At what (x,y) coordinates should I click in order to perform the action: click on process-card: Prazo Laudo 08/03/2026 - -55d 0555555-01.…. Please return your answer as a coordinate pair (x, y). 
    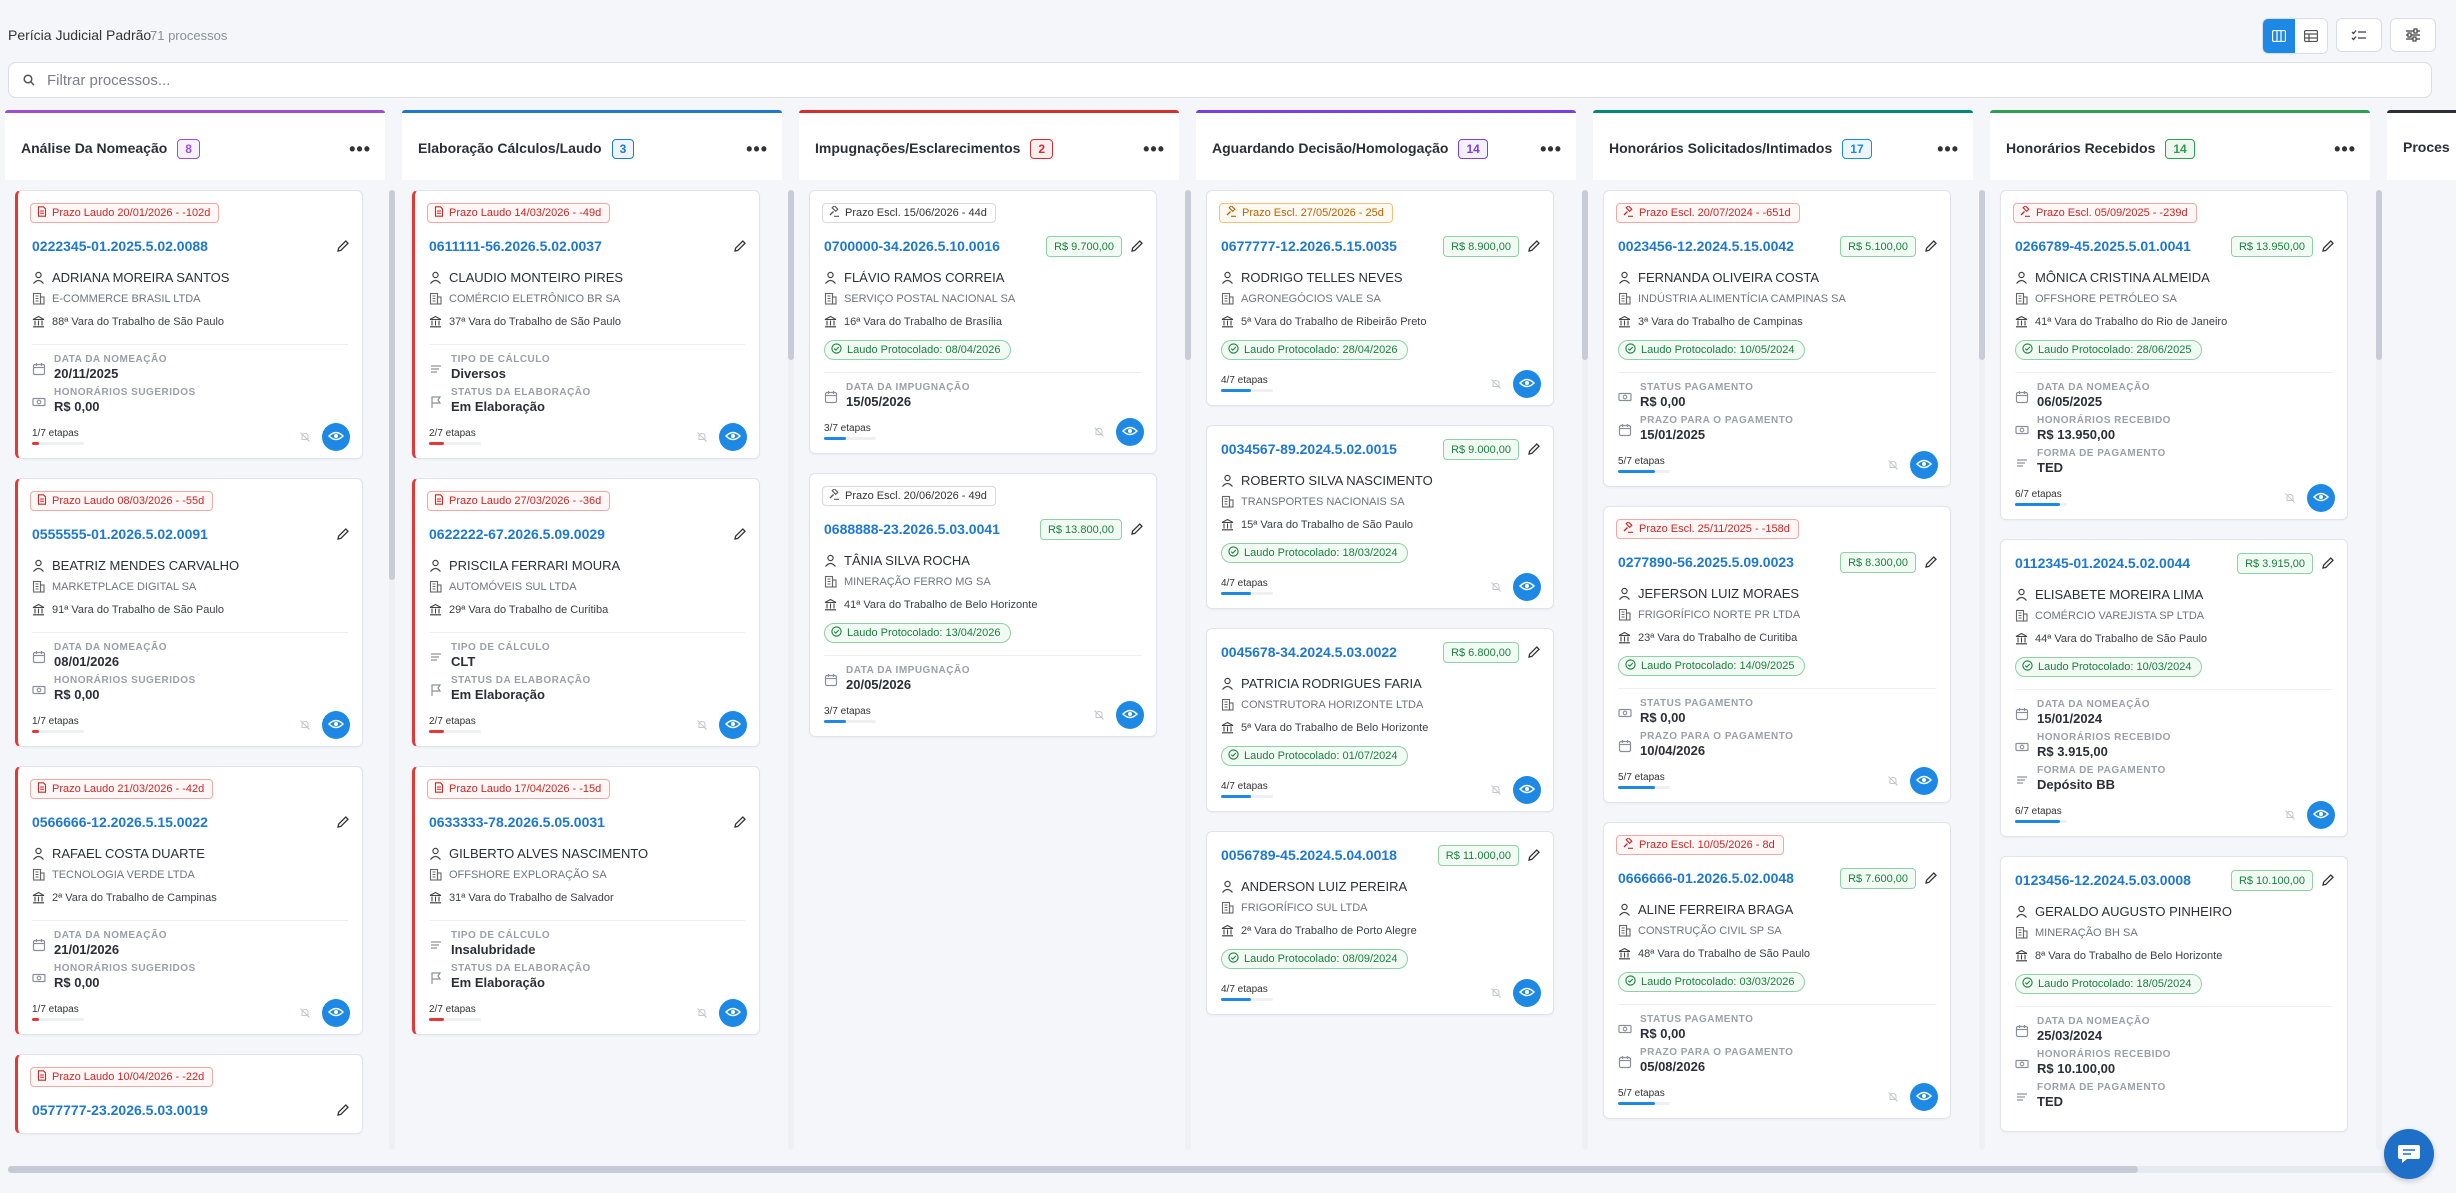
    Looking at the image, I should click on (189, 612).